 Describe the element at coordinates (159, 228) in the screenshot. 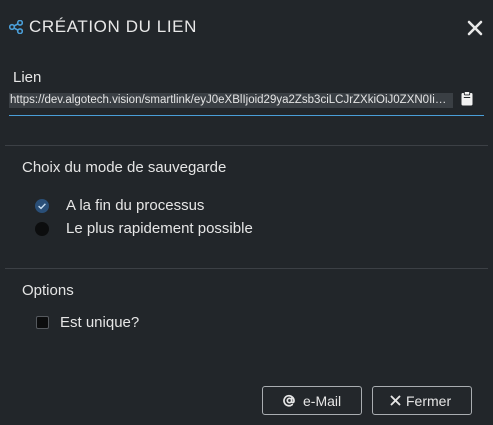

I see `radio-label: Le plus rapidement possible` at that location.